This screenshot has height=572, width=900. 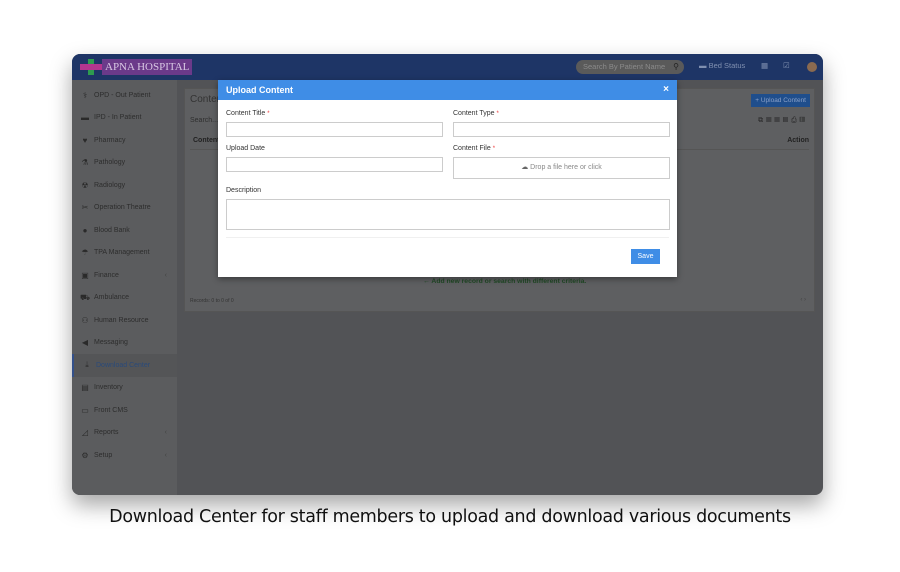 I want to click on scissors-icon: ✂, so click(x=85, y=208).